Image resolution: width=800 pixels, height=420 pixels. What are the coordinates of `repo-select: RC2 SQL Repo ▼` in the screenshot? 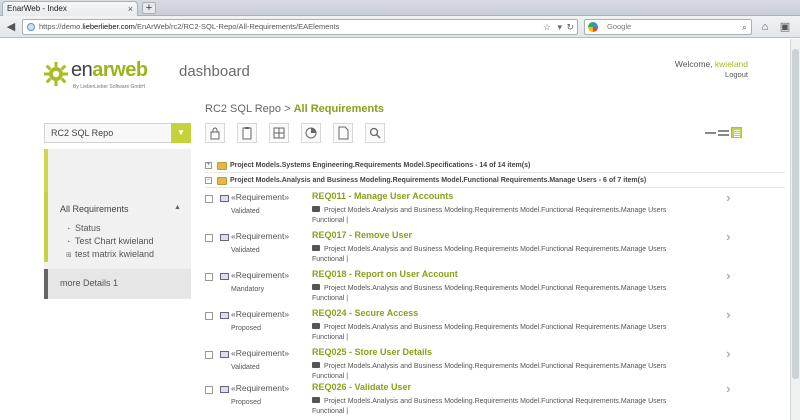 It's located at (117, 133).